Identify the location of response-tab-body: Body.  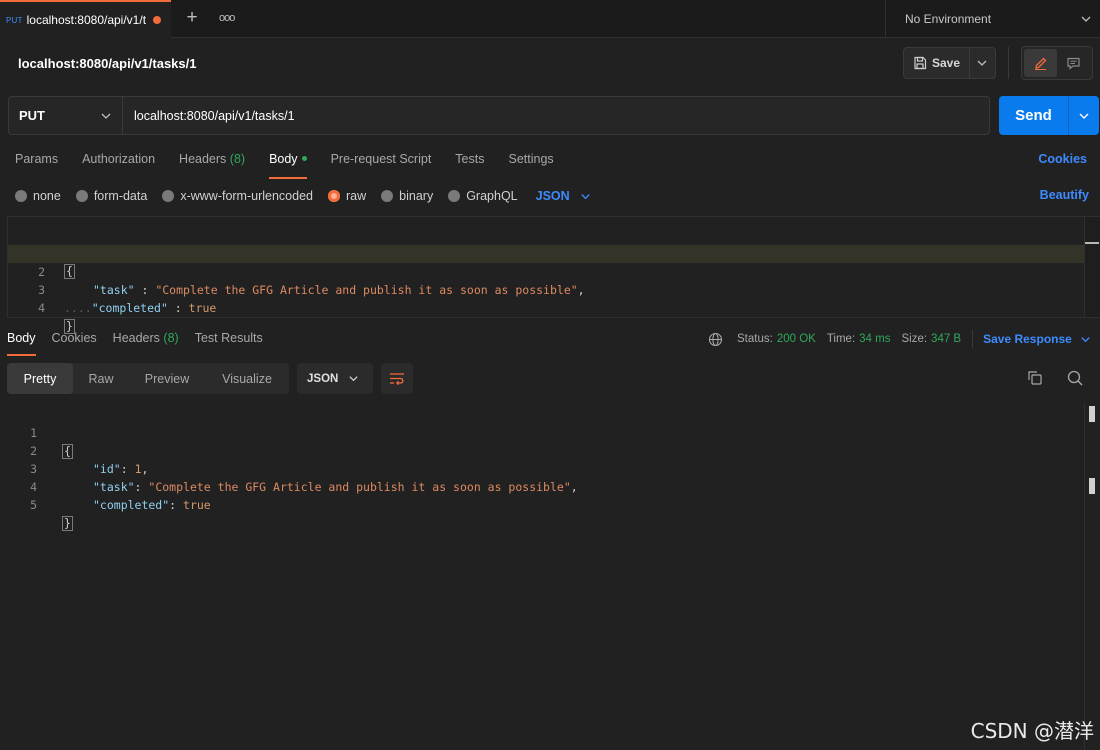
(21, 340).